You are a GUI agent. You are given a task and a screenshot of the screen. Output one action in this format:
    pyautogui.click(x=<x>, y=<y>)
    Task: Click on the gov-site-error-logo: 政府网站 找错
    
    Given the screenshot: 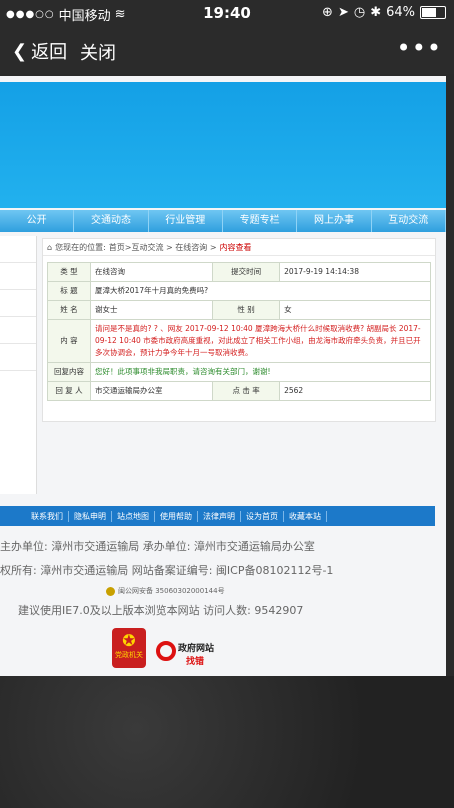 What is the action you would take?
    pyautogui.click(x=191, y=653)
    